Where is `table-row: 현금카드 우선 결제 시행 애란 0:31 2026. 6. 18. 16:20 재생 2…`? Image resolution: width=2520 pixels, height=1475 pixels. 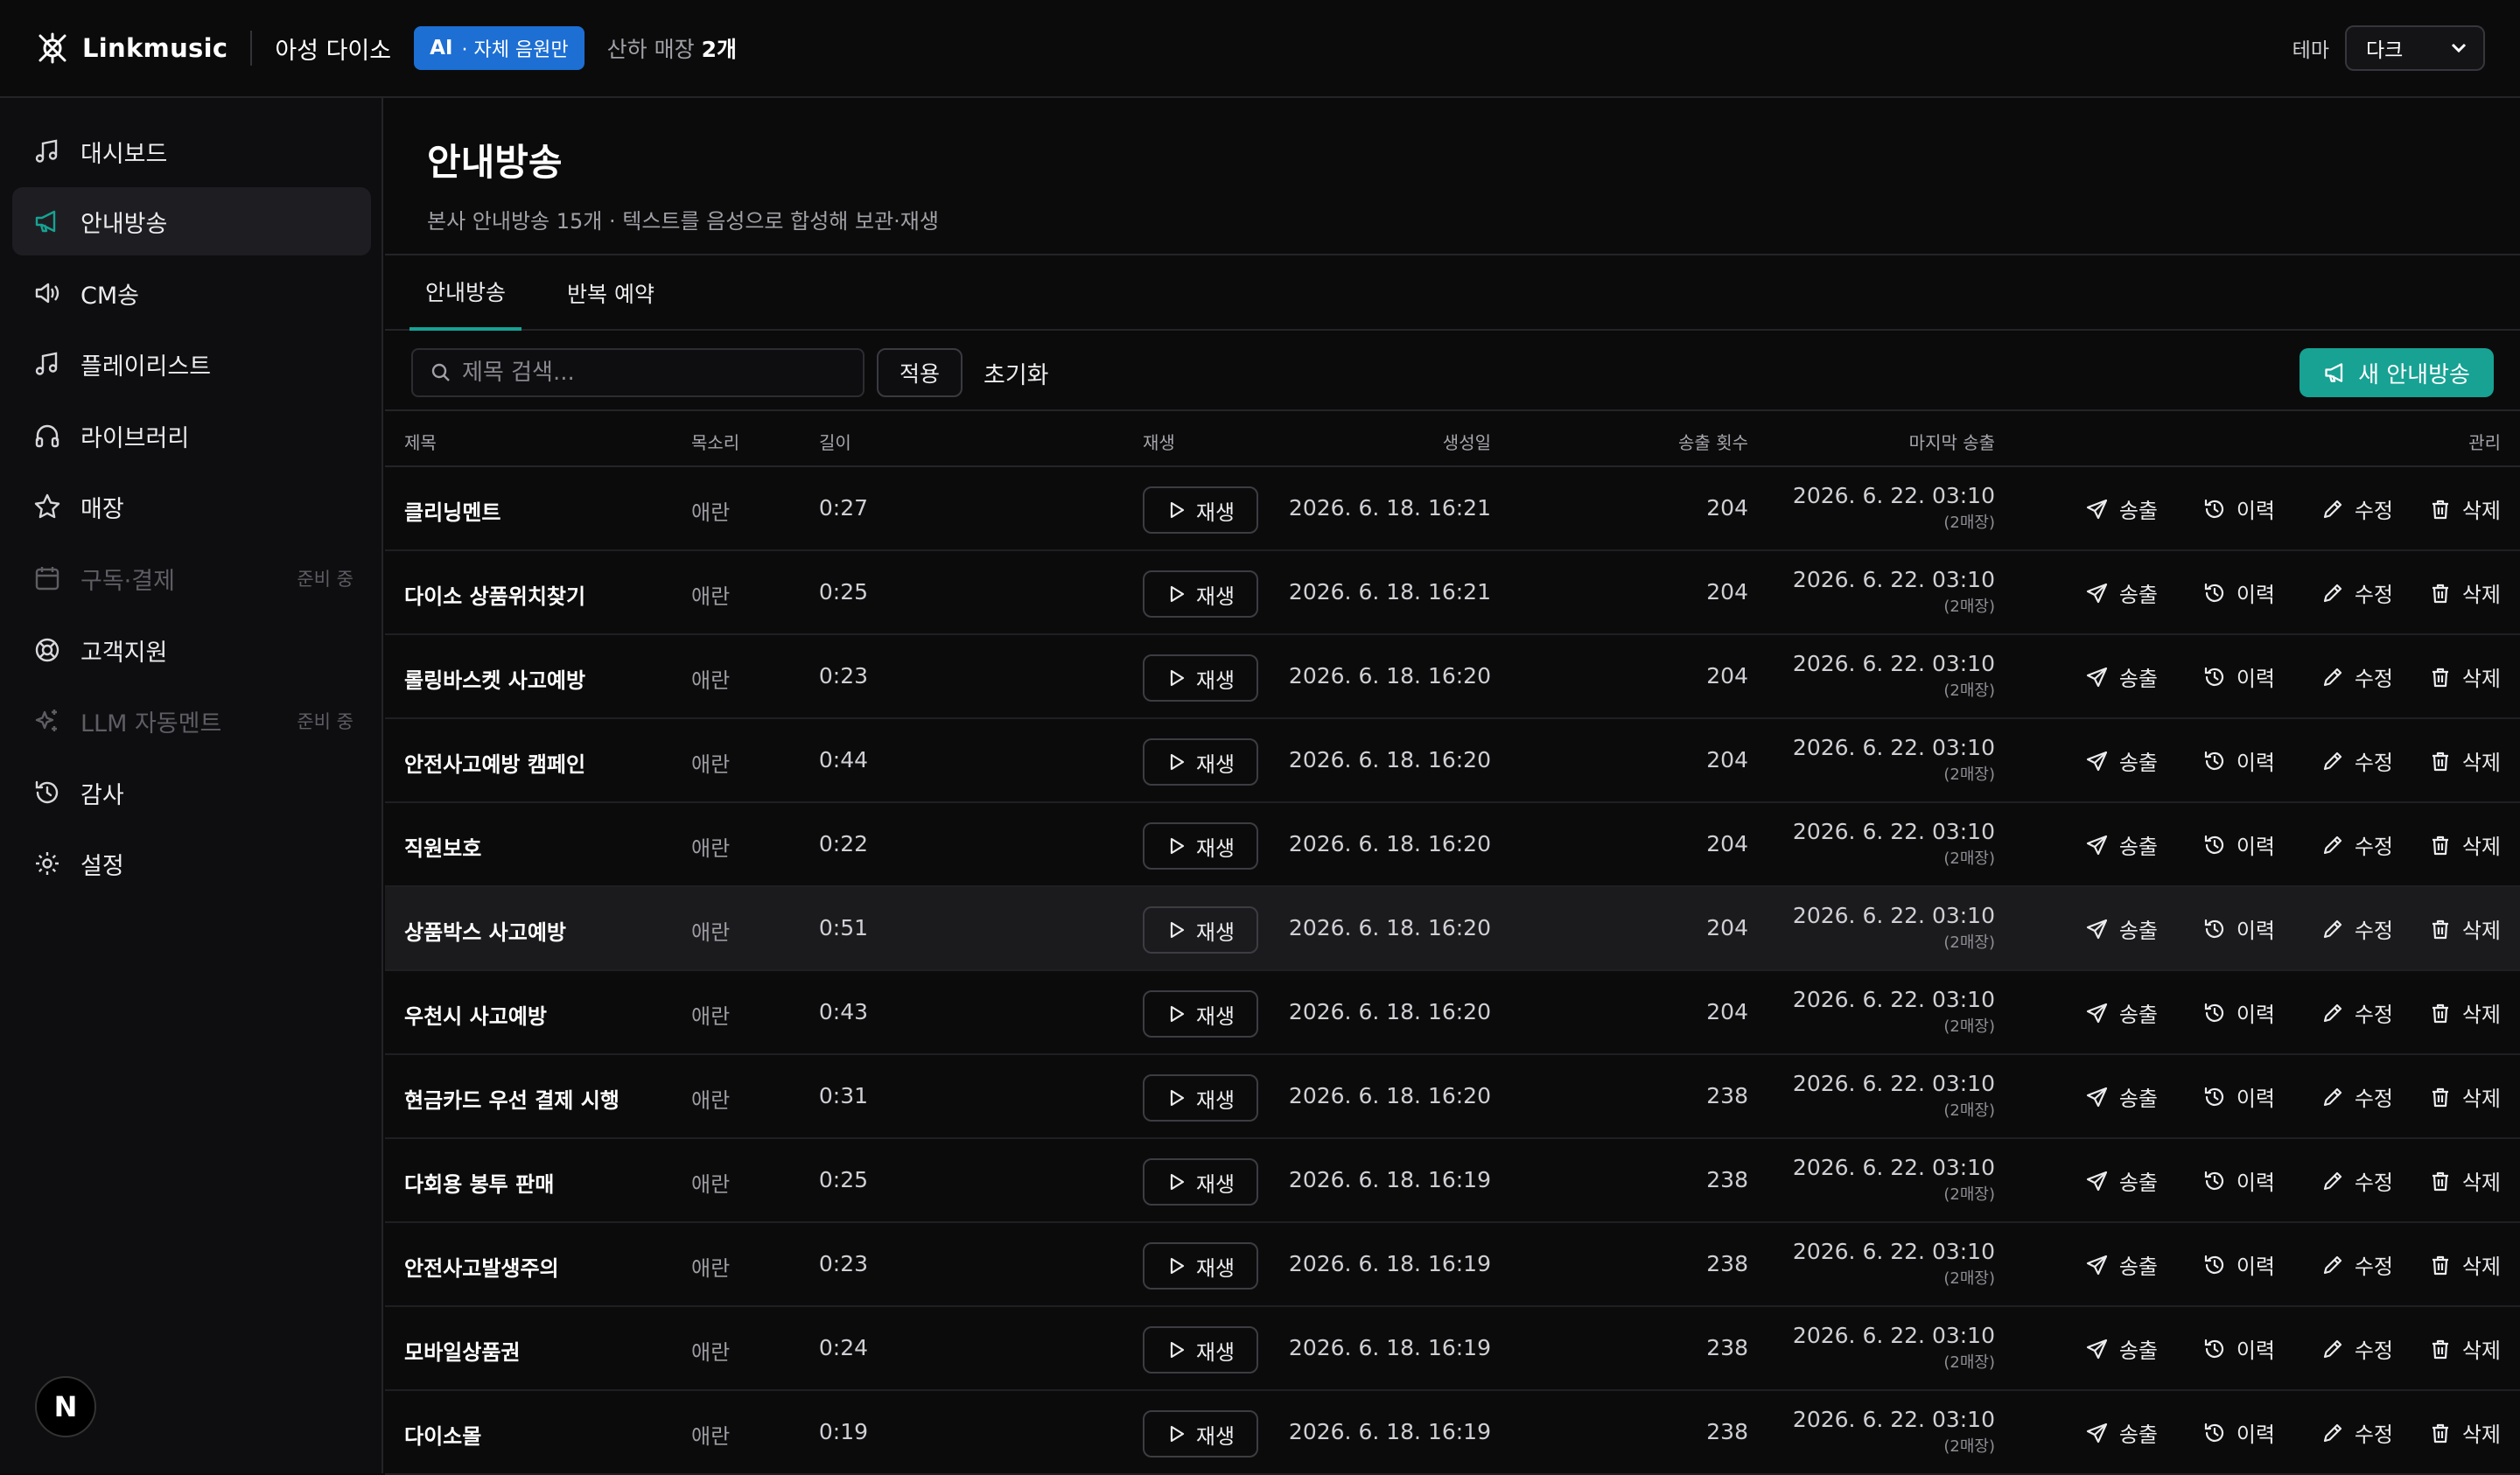 table-row: 현금카드 우선 결제 시행 애란 0:31 2026. 6. 18. 16:20 재생 2… is located at coordinates (1452, 1097).